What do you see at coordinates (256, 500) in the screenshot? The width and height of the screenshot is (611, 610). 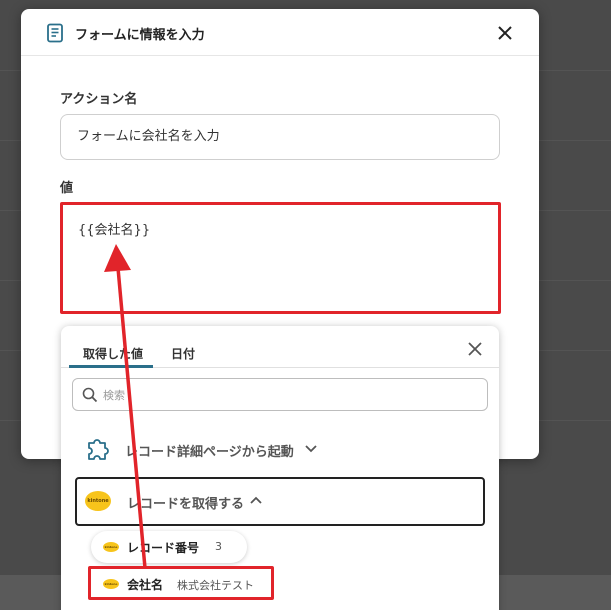 I see `chevron-up-icon` at bounding box center [256, 500].